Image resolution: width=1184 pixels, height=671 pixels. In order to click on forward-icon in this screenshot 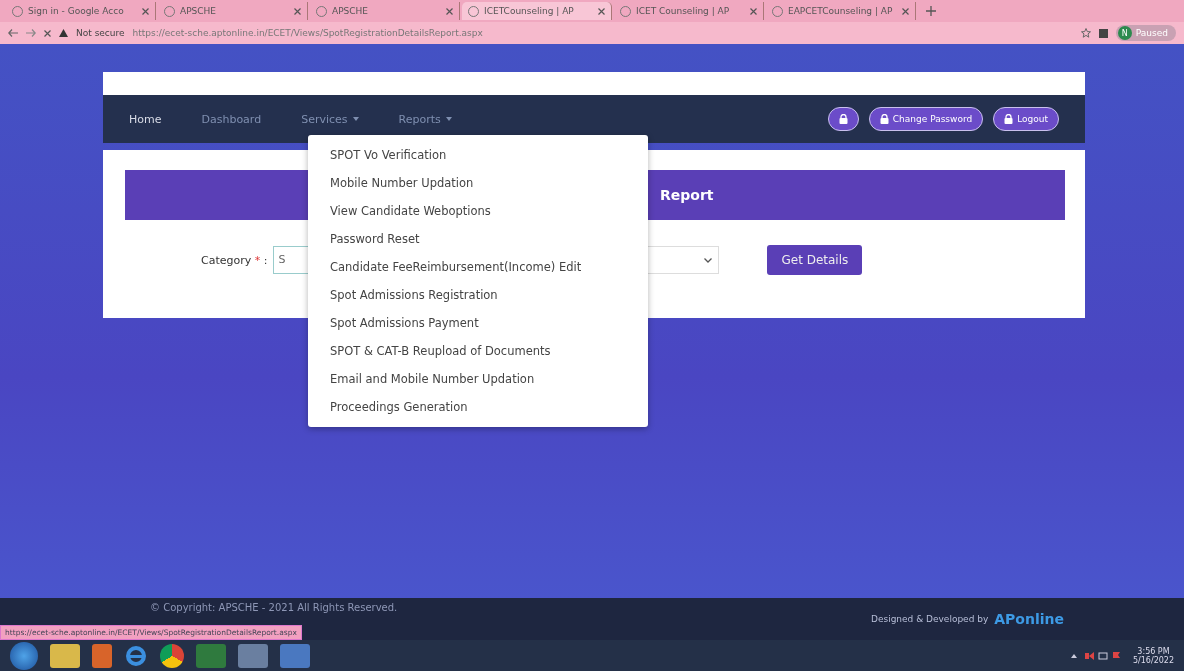, I will do `click(31, 33)`.